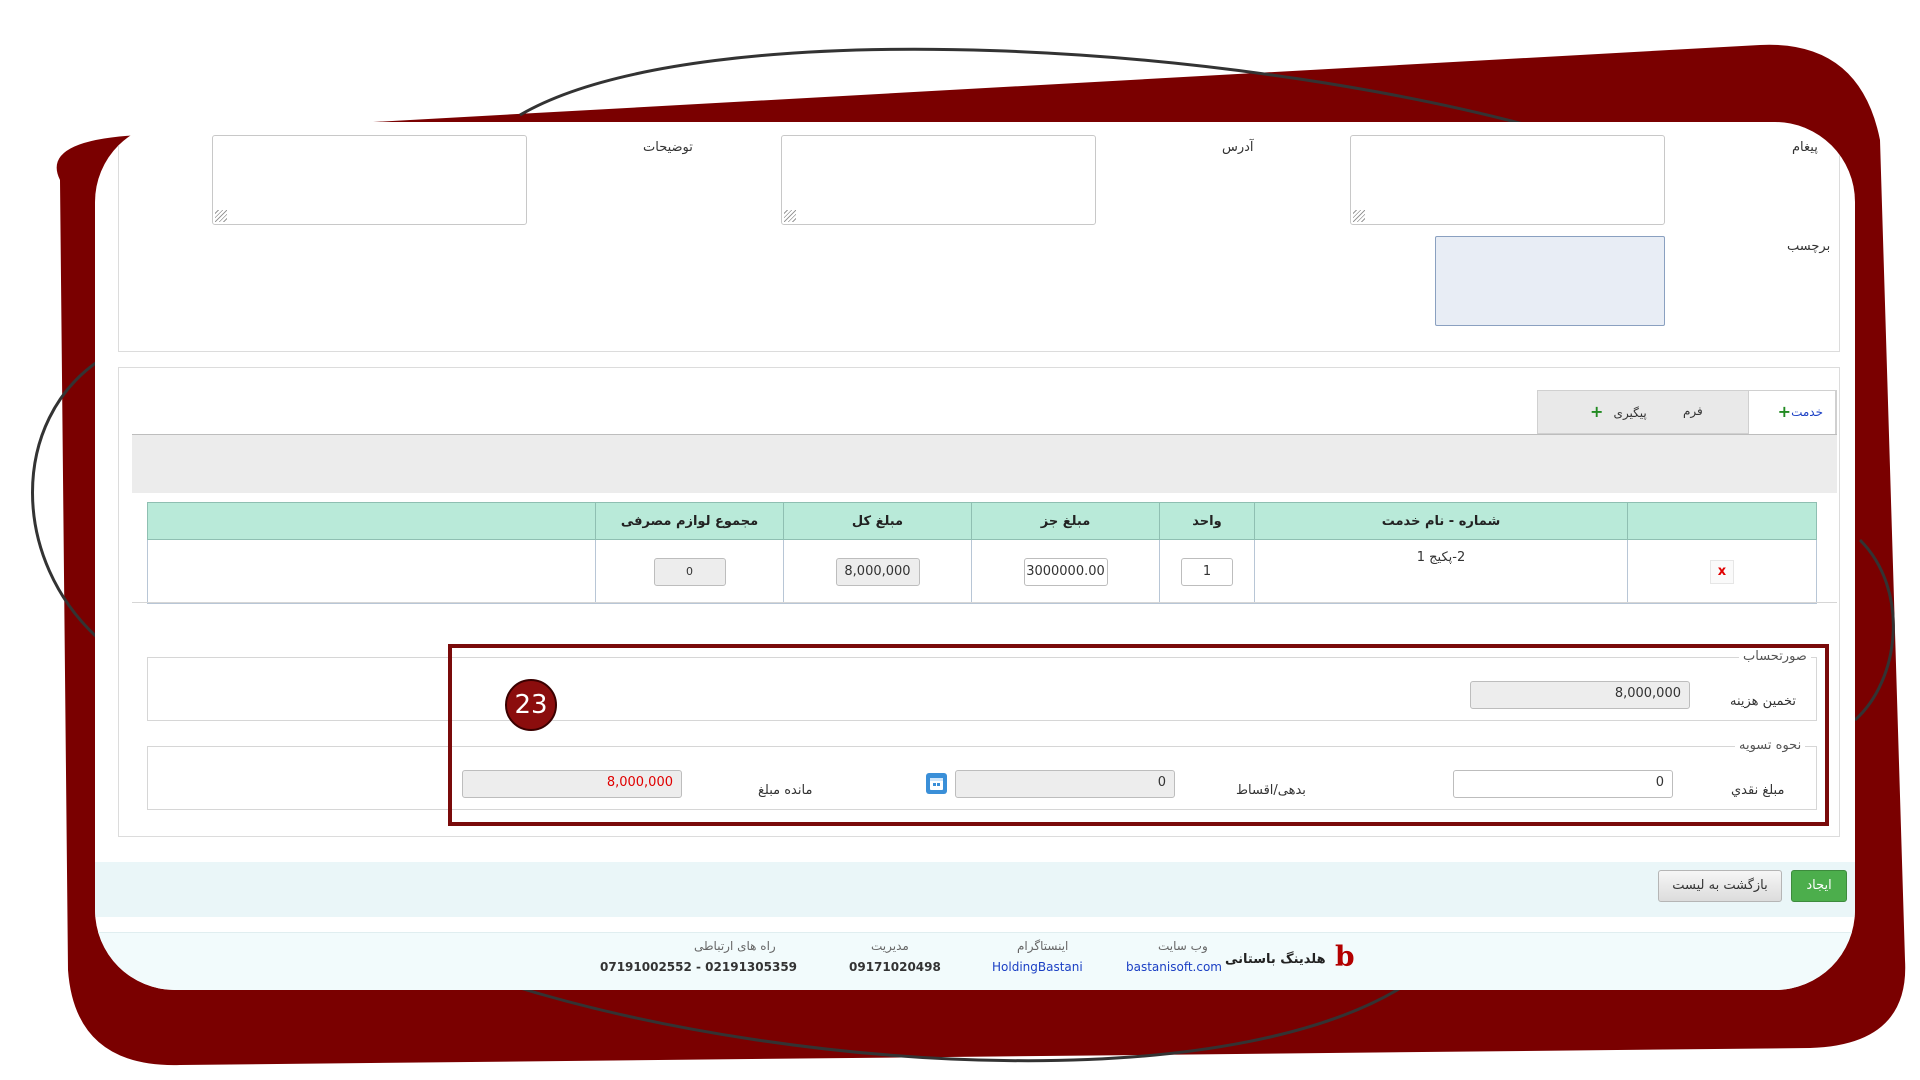 The height and width of the screenshot is (1080, 1920). What do you see at coordinates (1805, 147) in the screenshot?
I see `message-label: پیغام` at bounding box center [1805, 147].